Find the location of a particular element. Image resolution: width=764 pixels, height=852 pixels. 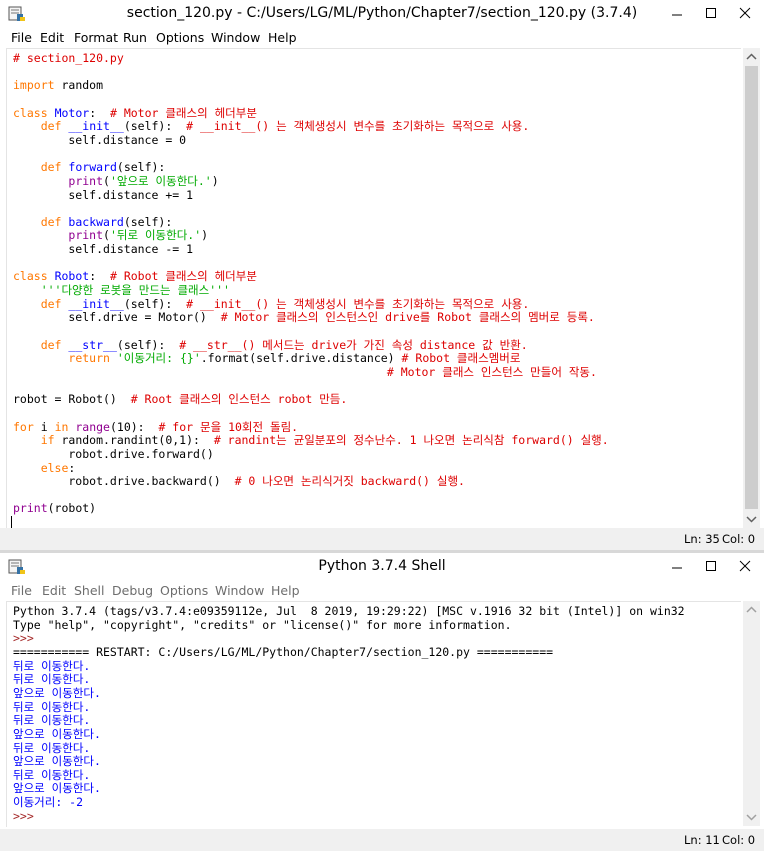

shell-menubar: File Edit Shell Debug Options Window Help is located at coordinates (382, 591).